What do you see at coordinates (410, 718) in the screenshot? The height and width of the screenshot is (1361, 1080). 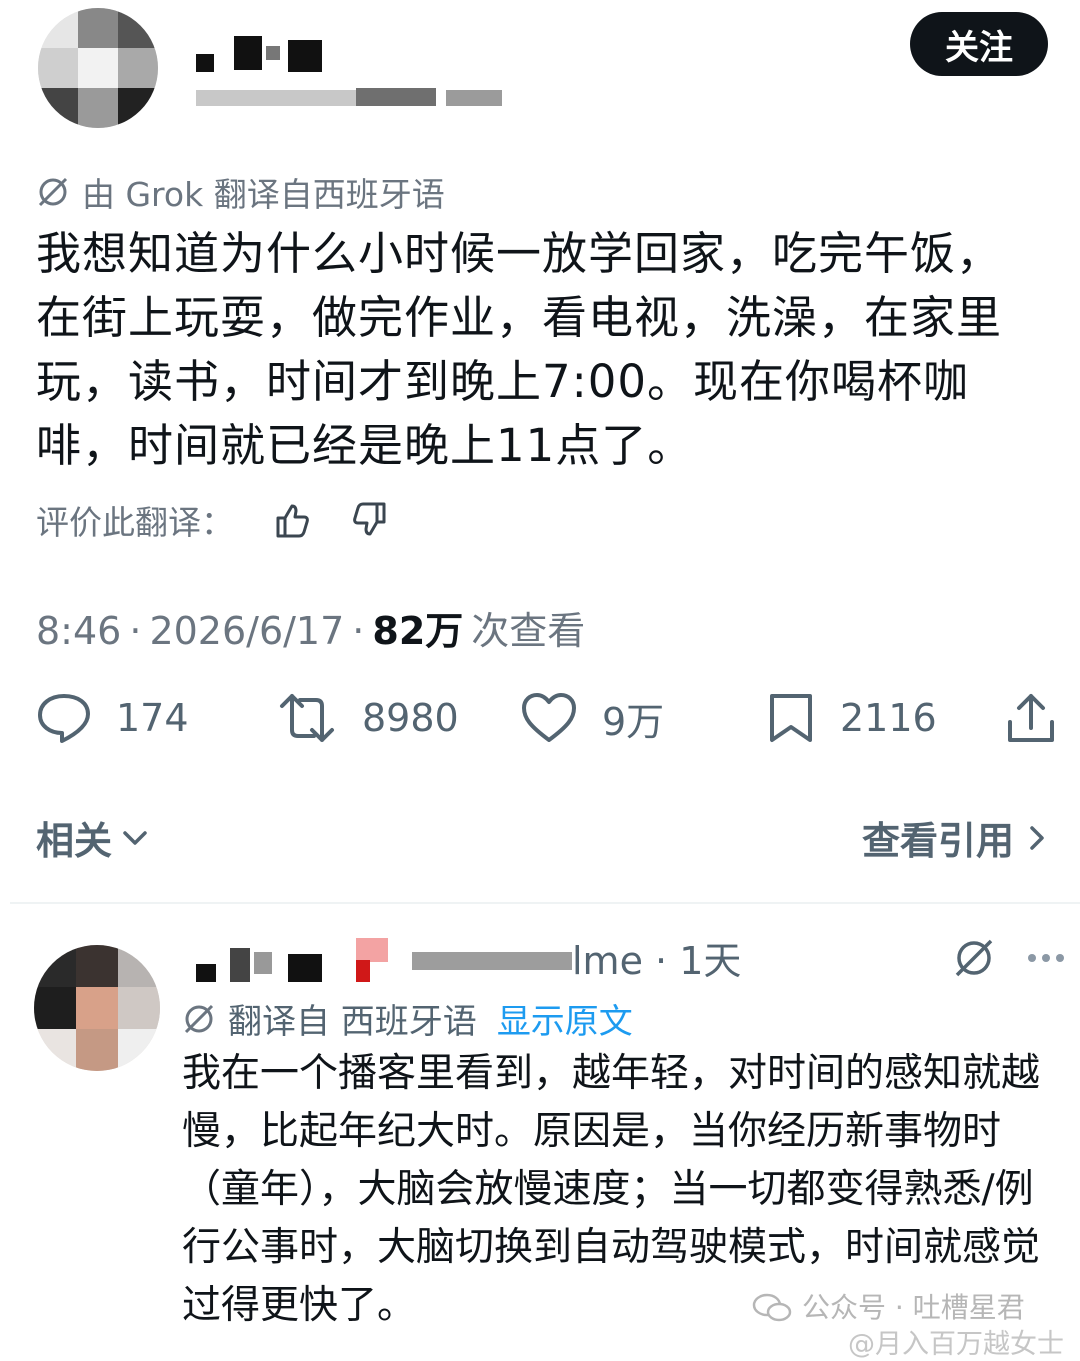 I see `repost-count: 8980` at bounding box center [410, 718].